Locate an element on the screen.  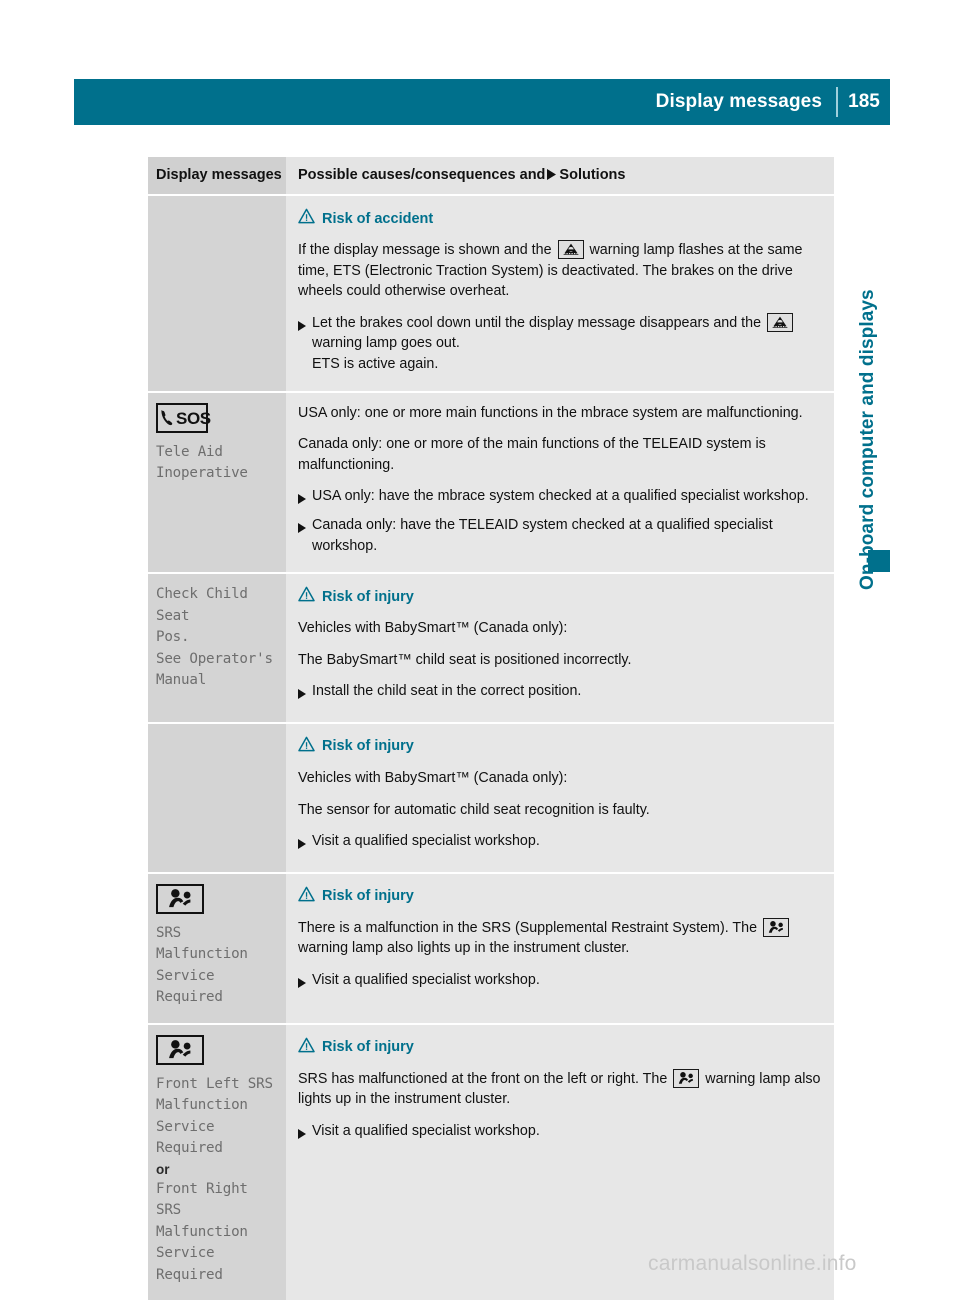
inline-text: warning lamp goes out. is located at coordinates (386, 343).